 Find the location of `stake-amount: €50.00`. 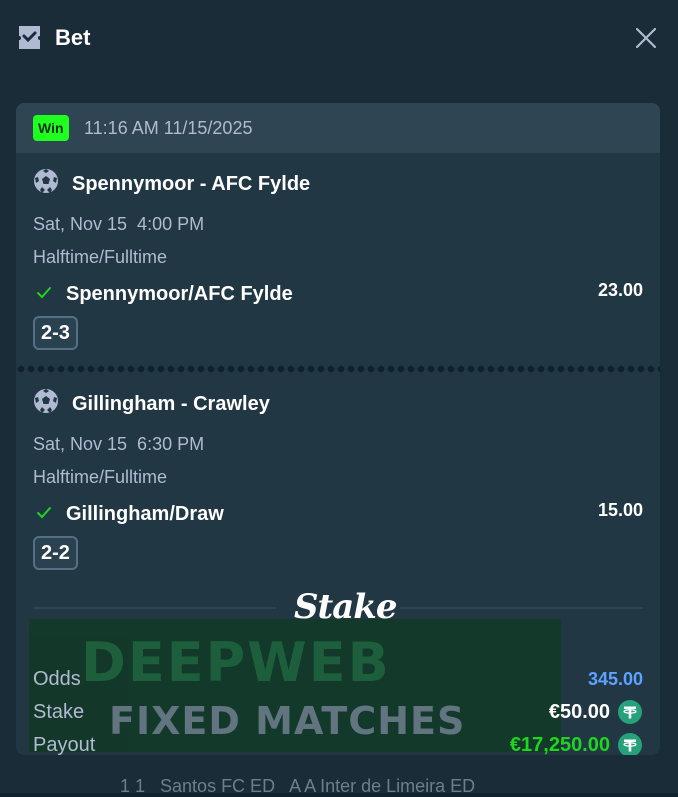

stake-amount: €50.00 is located at coordinates (579, 712).